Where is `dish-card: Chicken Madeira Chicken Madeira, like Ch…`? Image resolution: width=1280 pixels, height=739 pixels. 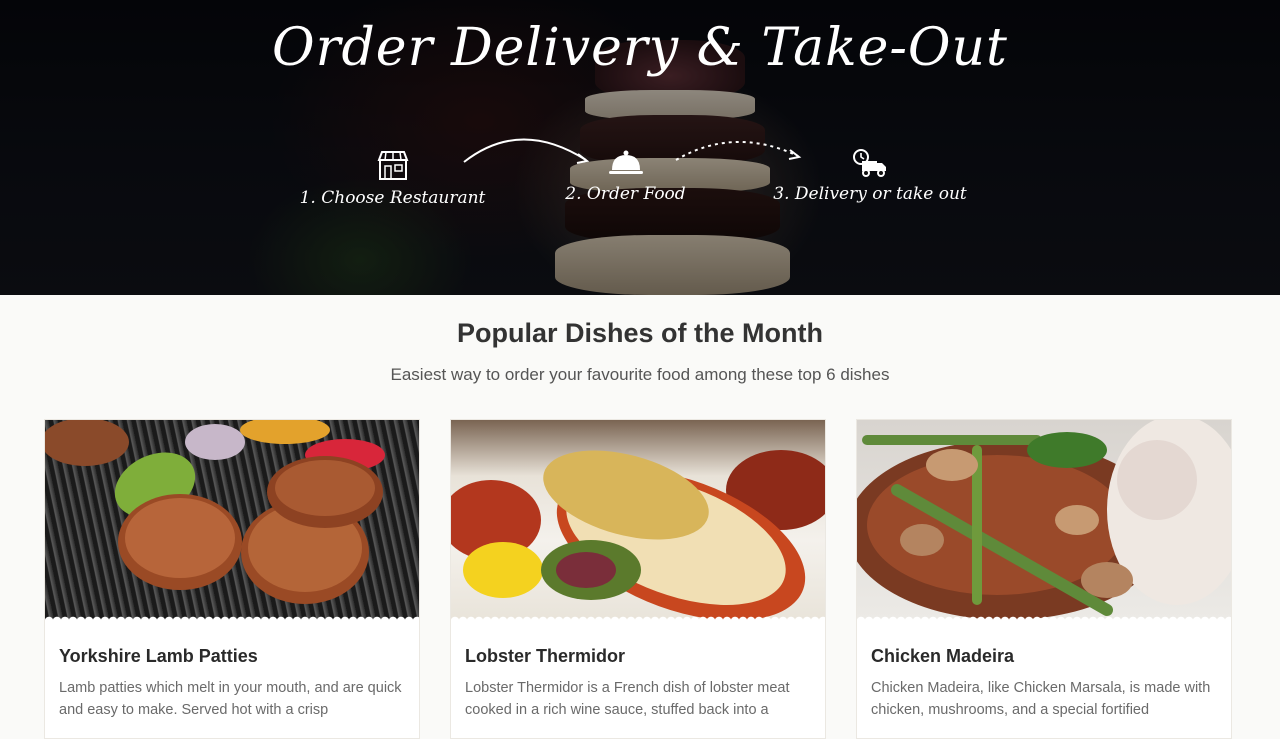 dish-card: Chicken Madeira Chicken Madeira, like Ch… is located at coordinates (1044, 579).